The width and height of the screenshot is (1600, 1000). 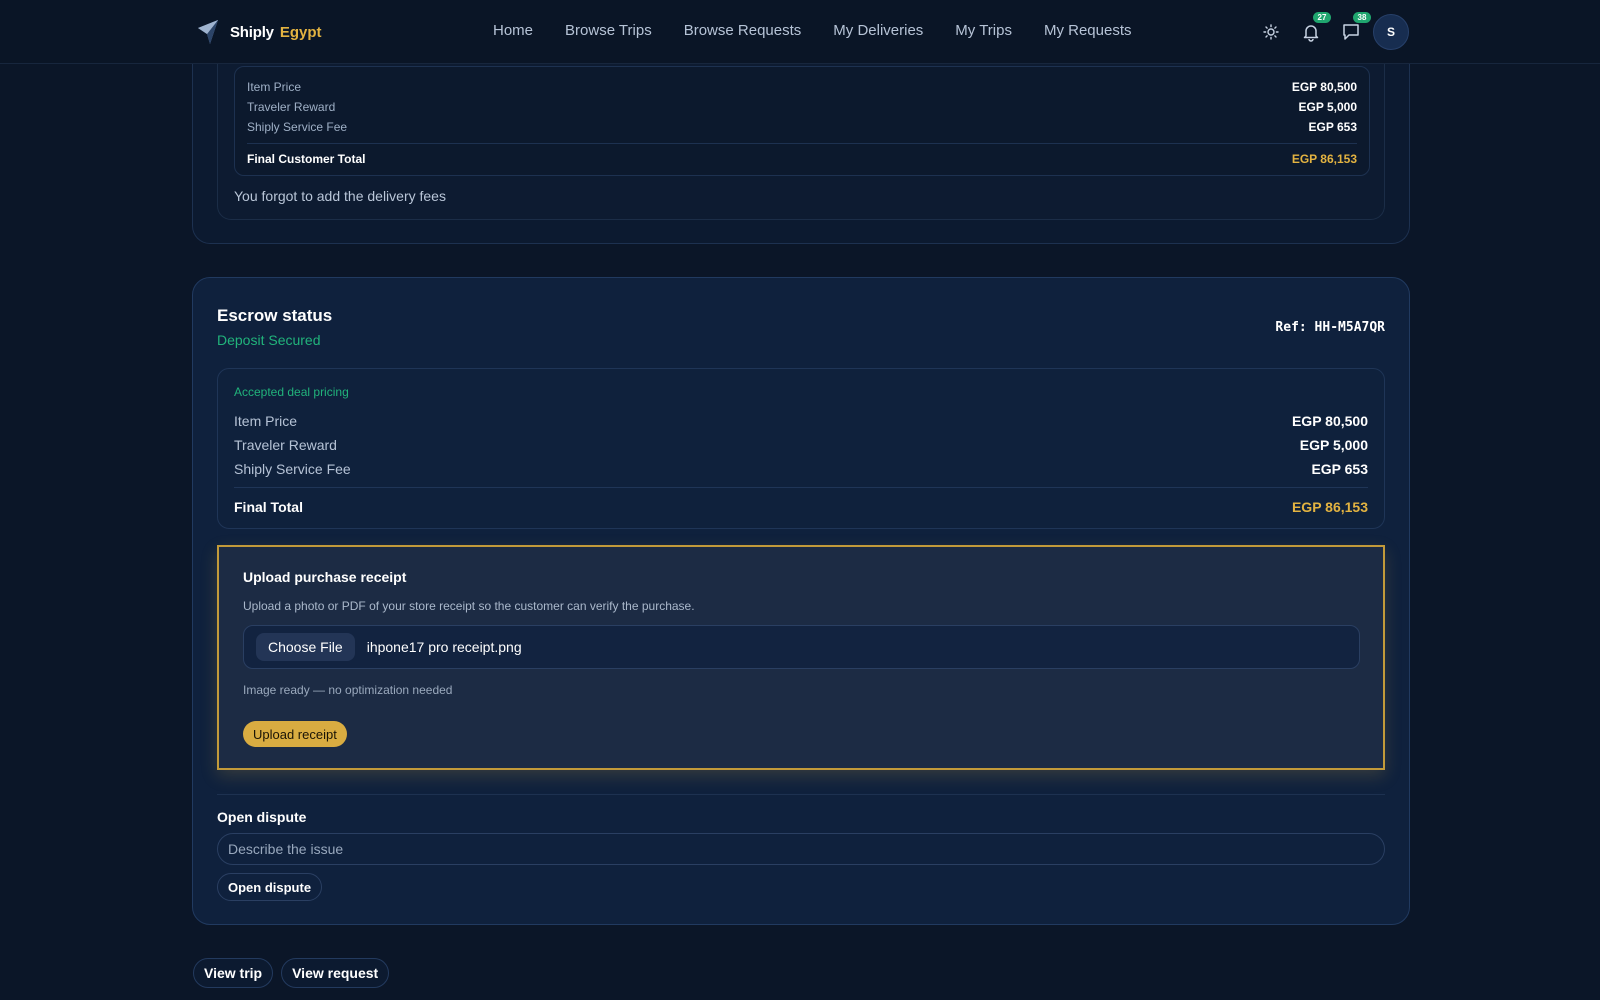 I want to click on escrow-status-text: Deposit Secured, so click(x=269, y=340).